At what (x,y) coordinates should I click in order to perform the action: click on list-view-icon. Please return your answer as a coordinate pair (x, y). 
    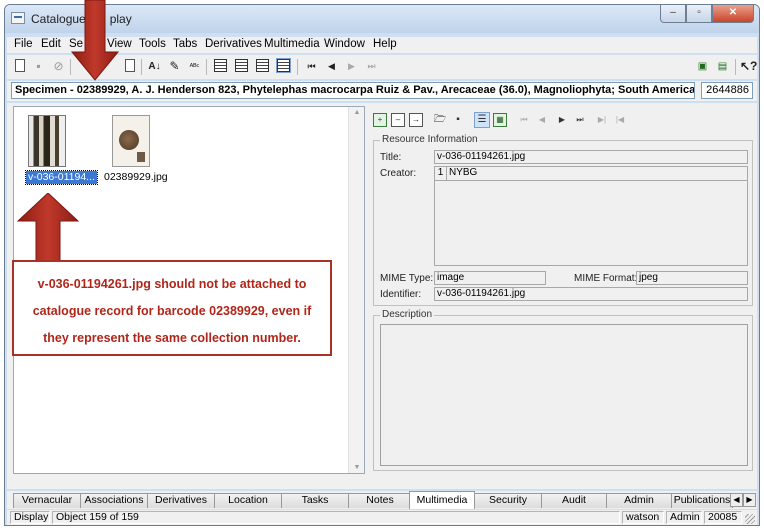
    Looking at the image, I should click on (241, 65).